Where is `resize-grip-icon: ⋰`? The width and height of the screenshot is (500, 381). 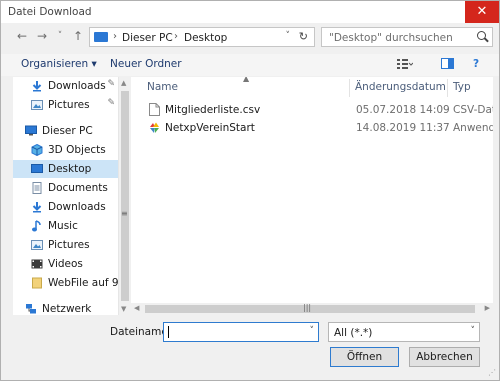 resize-grip-icon: ⋰ is located at coordinates (492, 372).